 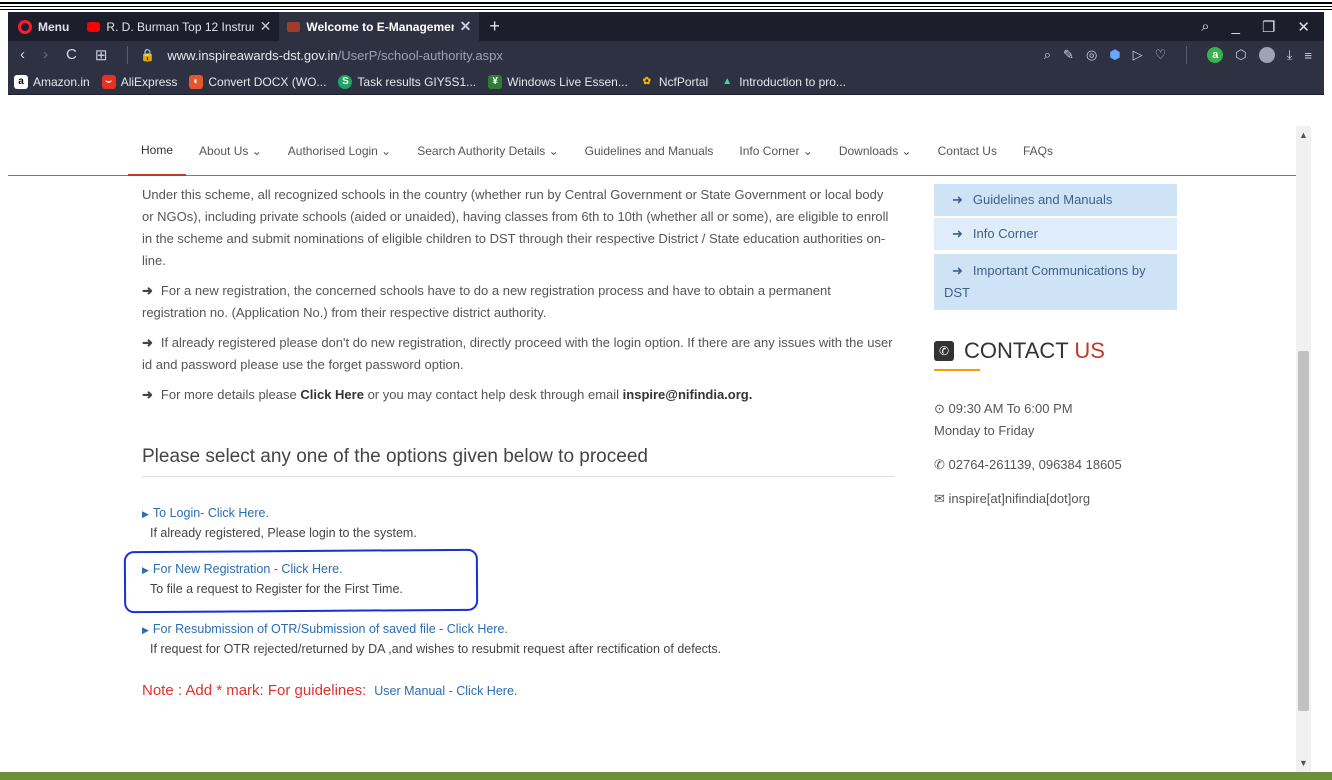 What do you see at coordinates (1268, 27) in the screenshot?
I see `restore-button: ❐` at bounding box center [1268, 27].